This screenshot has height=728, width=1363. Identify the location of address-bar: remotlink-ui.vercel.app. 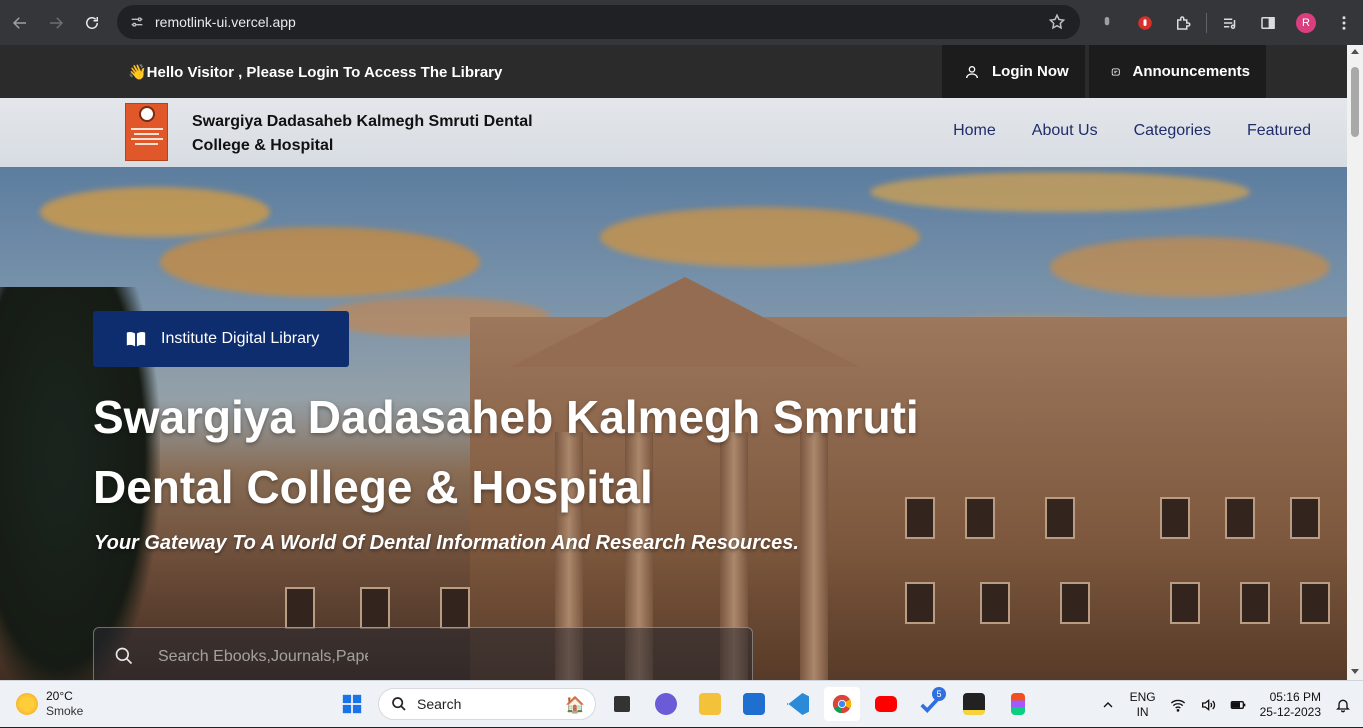
(598, 22).